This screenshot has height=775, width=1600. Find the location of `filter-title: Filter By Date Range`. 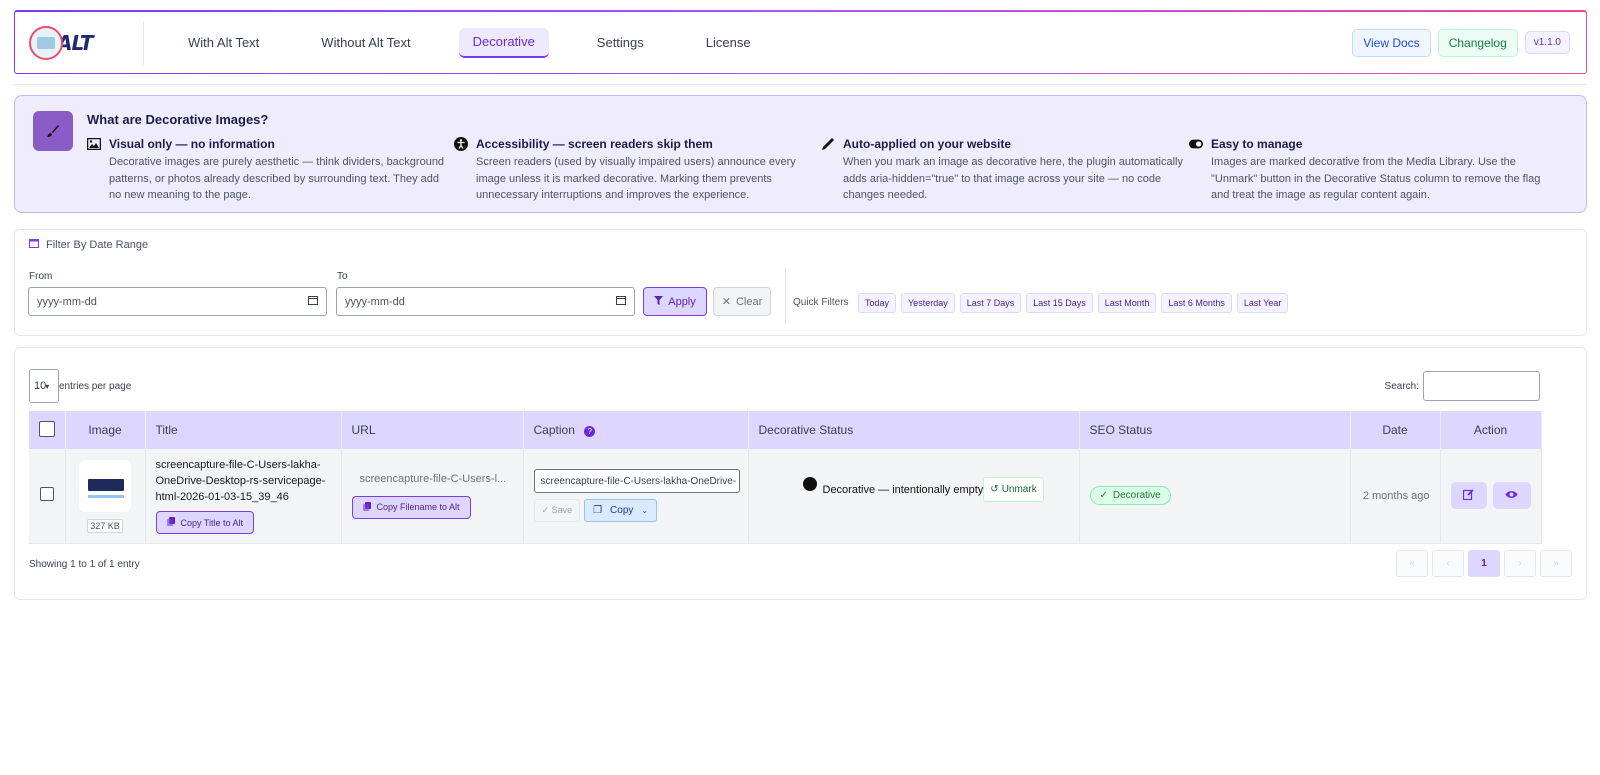

filter-title: Filter By Date Range is located at coordinates (88, 244).